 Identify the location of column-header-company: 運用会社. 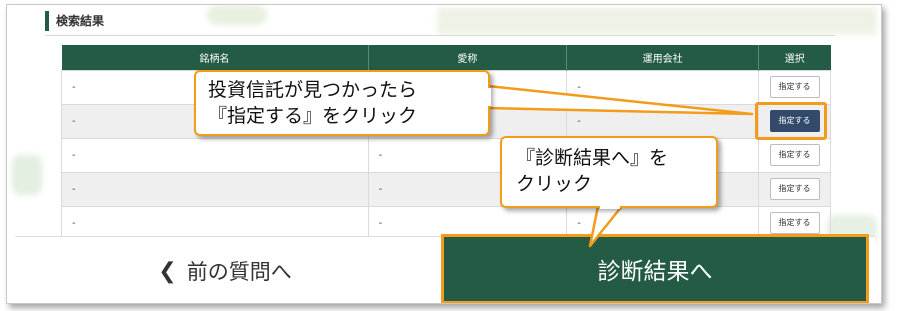
(663, 57).